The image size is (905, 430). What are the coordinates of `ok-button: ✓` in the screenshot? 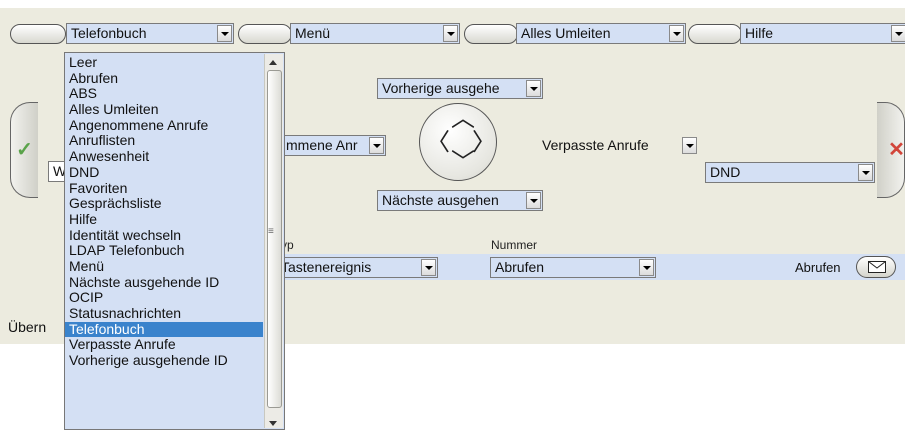 It's located at (24, 150).